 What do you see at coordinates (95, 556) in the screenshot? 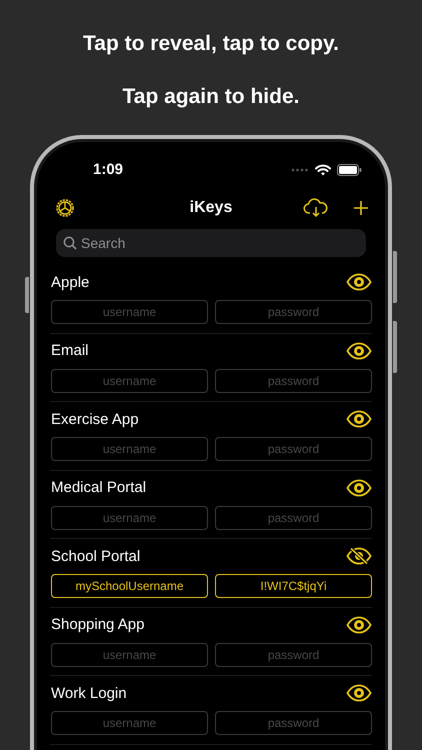
I see `entry-name: School Portal` at bounding box center [95, 556].